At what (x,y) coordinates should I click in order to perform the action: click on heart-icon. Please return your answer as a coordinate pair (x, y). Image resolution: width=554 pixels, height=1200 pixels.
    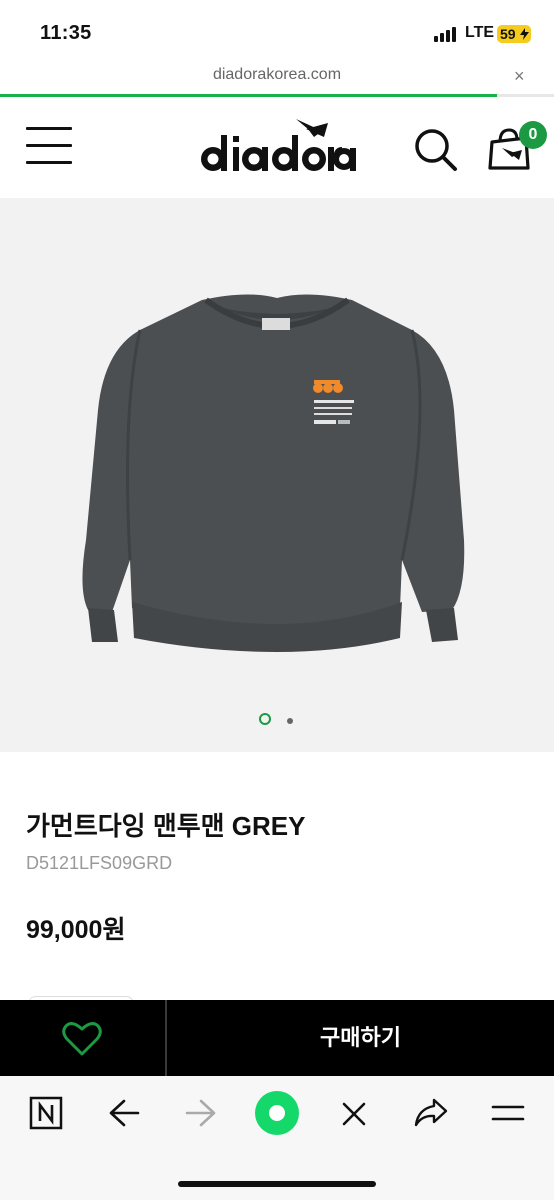
    Looking at the image, I should click on (82, 1039).